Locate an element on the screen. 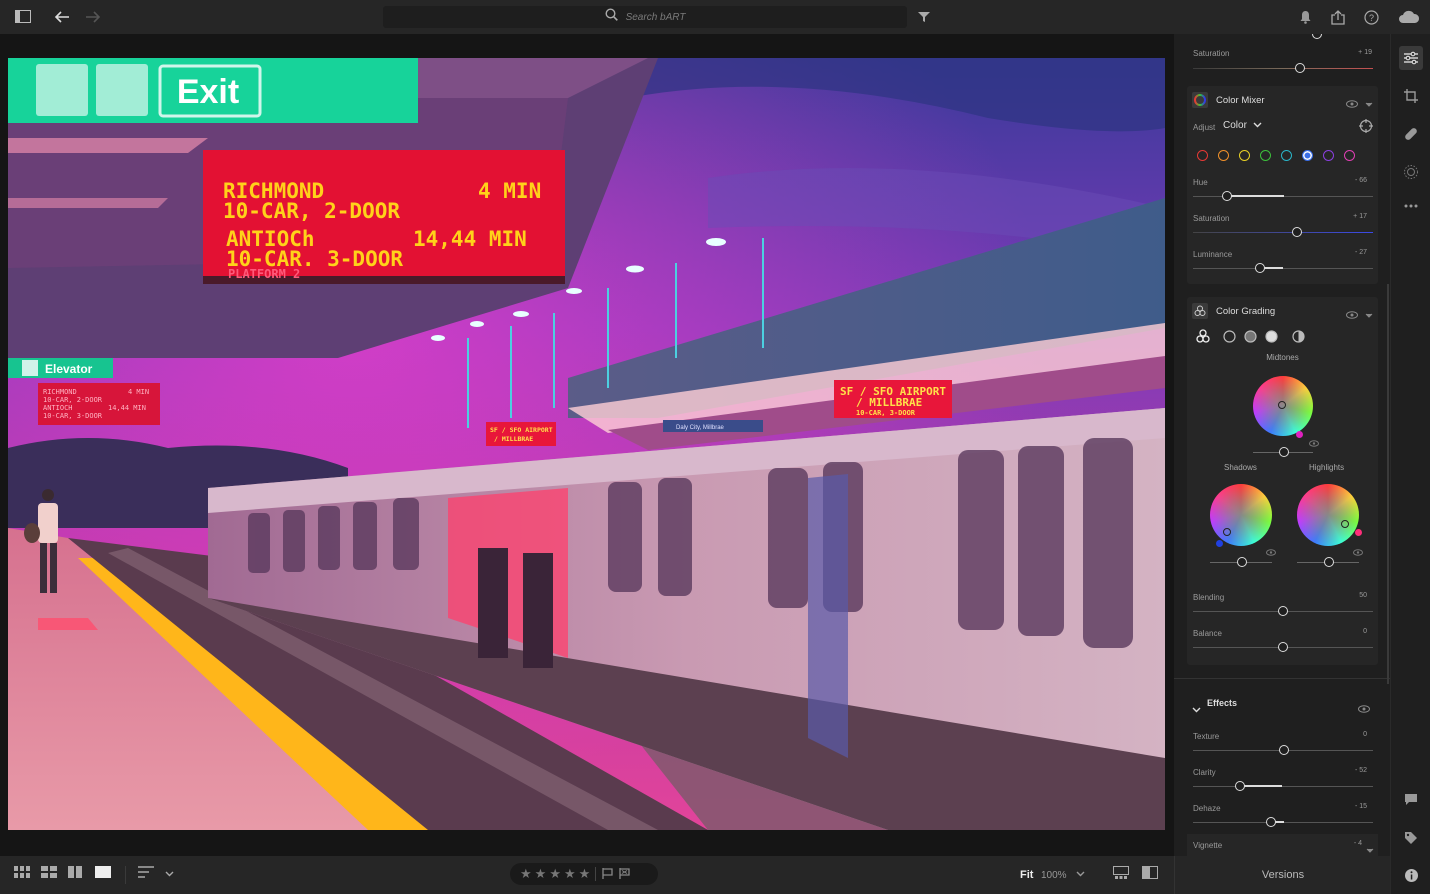  top-saturation-knob is located at coordinates (1300, 68).